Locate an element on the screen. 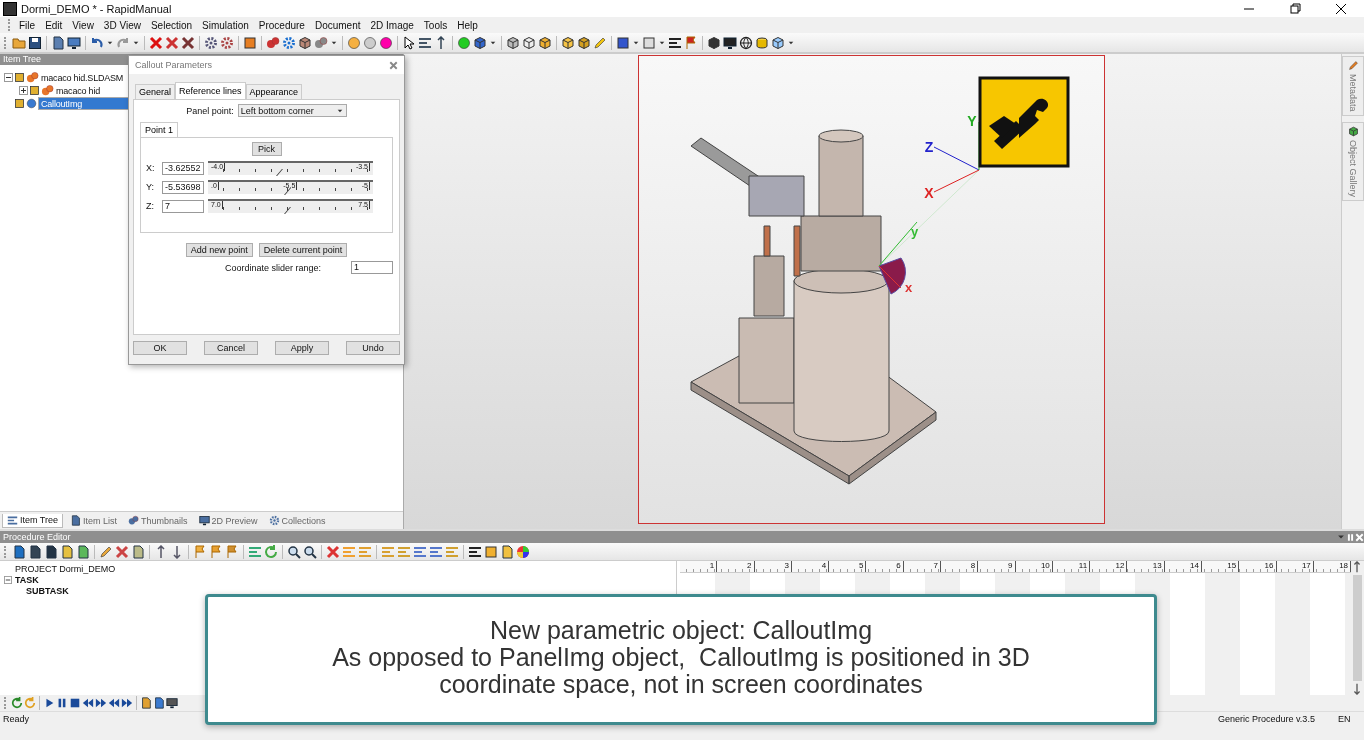 Image resolution: width=1364 pixels, height=740 pixels. side-tab: Metadata is located at coordinates (1353, 86).